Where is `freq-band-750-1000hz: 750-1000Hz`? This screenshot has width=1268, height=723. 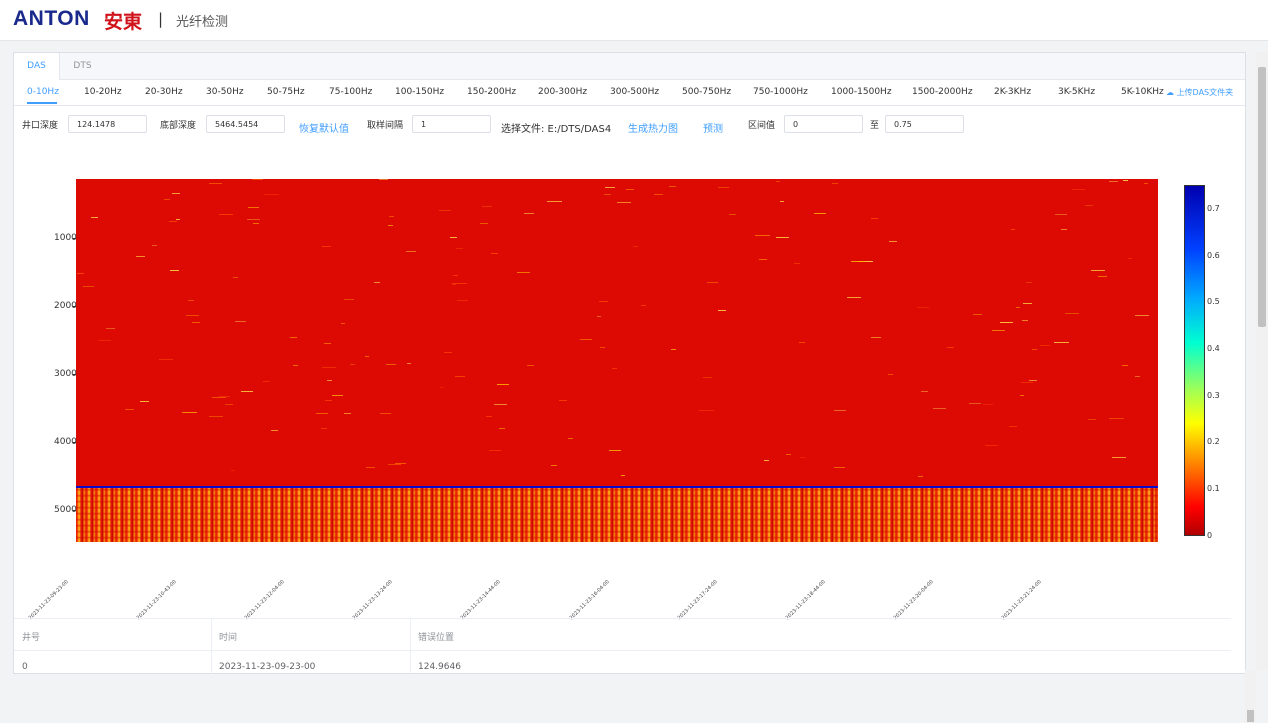
freq-band-750-1000hz: 750-1000Hz is located at coordinates (780, 92).